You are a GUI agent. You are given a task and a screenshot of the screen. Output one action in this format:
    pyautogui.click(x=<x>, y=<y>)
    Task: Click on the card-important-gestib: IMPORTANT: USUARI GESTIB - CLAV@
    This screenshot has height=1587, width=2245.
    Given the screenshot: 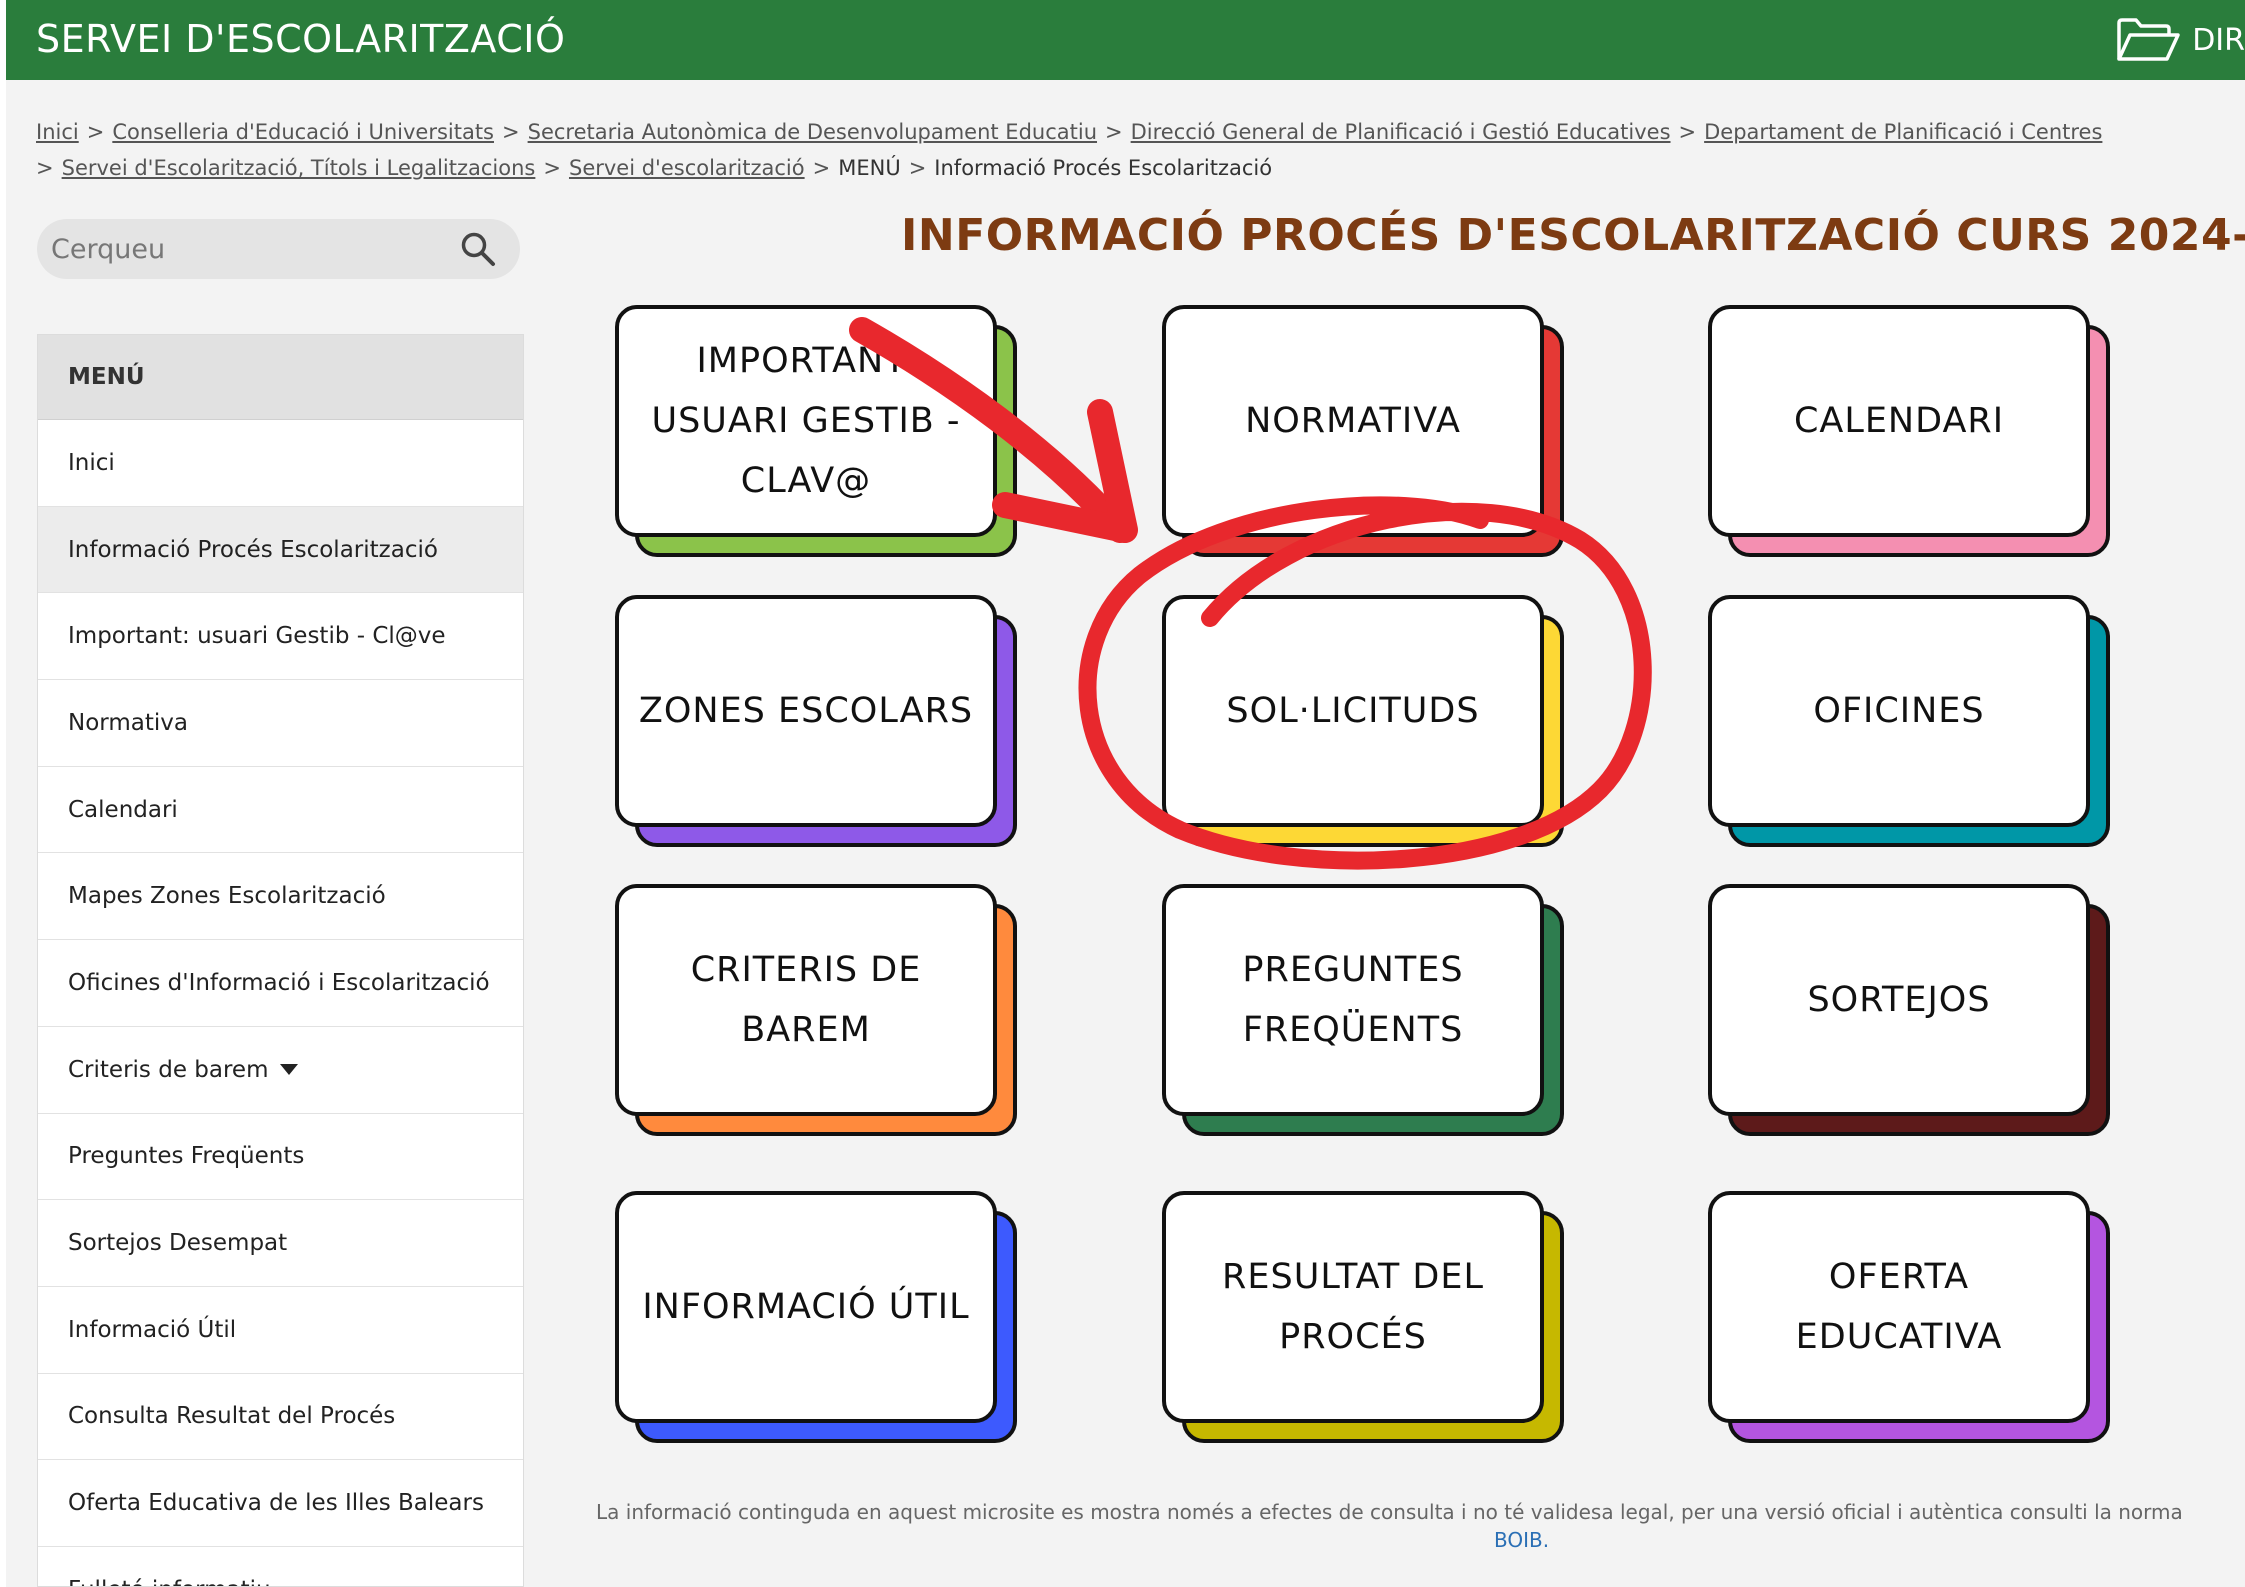 What is the action you would take?
    pyautogui.click(x=816, y=431)
    